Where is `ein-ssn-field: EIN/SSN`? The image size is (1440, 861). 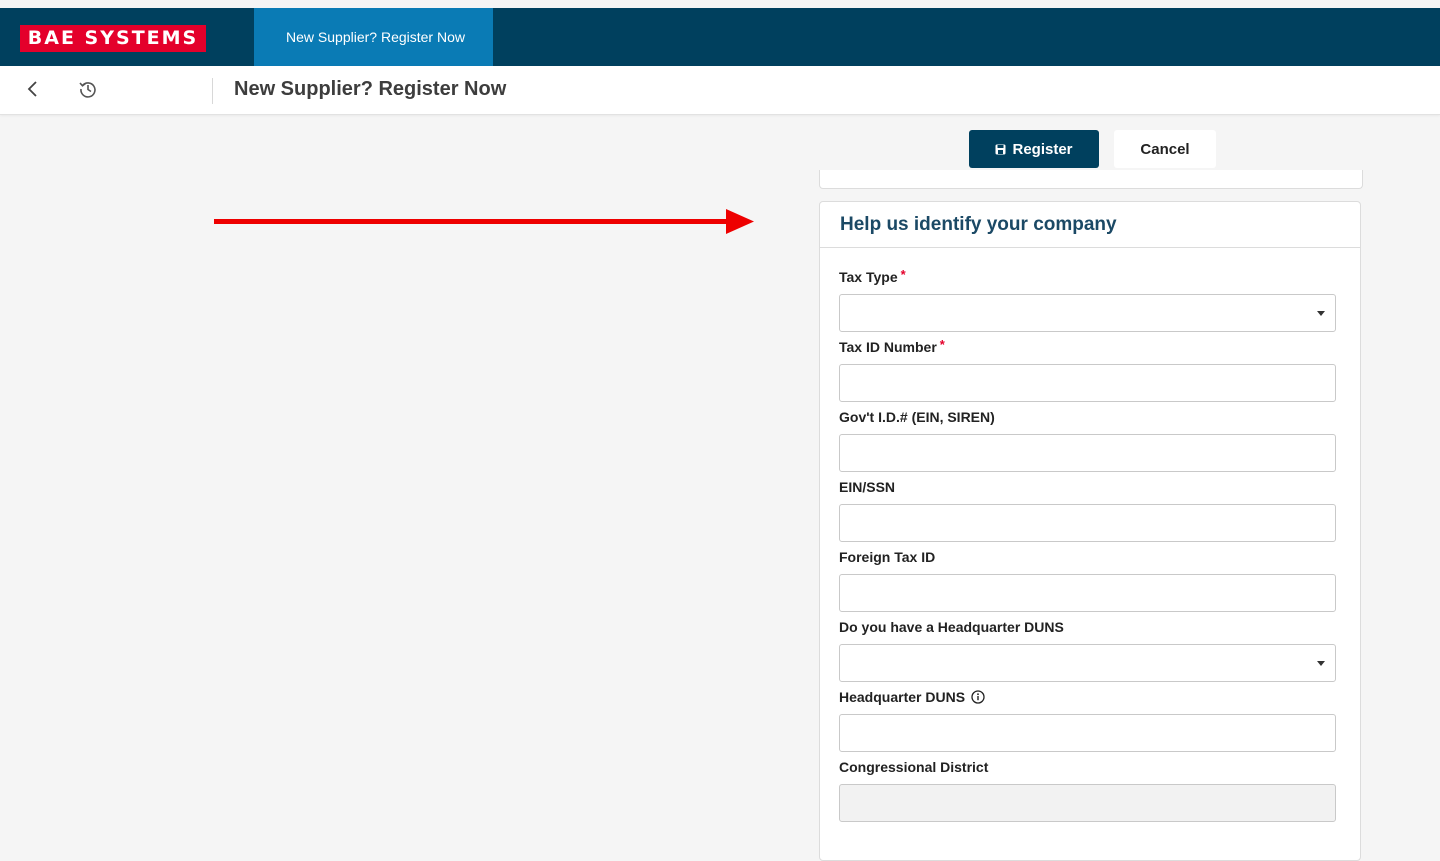
ein-ssn-field: EIN/SSN is located at coordinates (1087, 509).